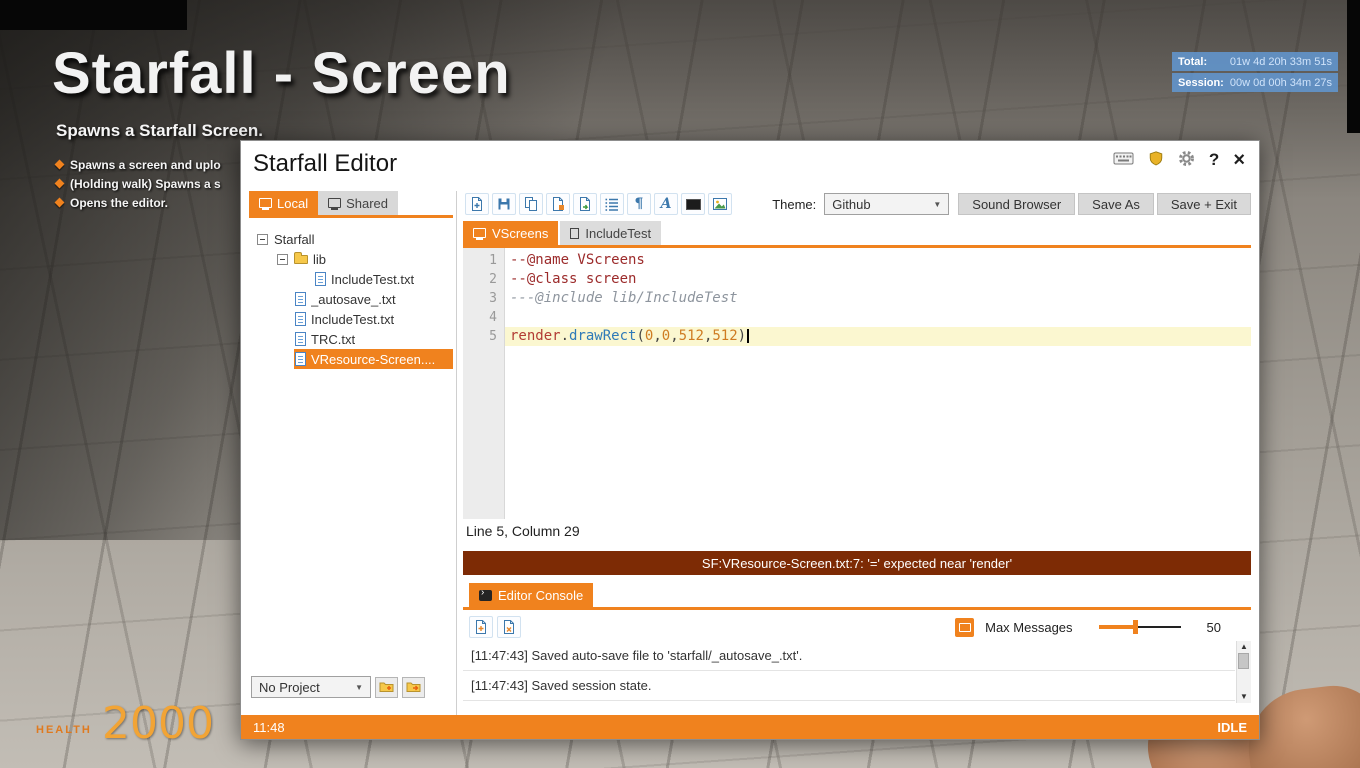  I want to click on screen-preview-button, so click(693, 204).